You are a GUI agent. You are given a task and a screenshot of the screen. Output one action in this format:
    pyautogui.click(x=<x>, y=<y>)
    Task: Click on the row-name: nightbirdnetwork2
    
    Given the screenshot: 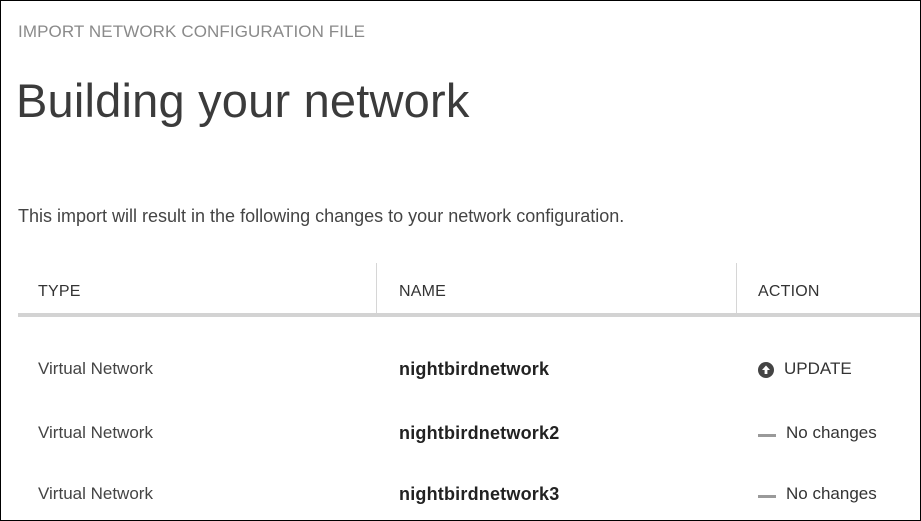 What is the action you would take?
    pyautogui.click(x=479, y=433)
    